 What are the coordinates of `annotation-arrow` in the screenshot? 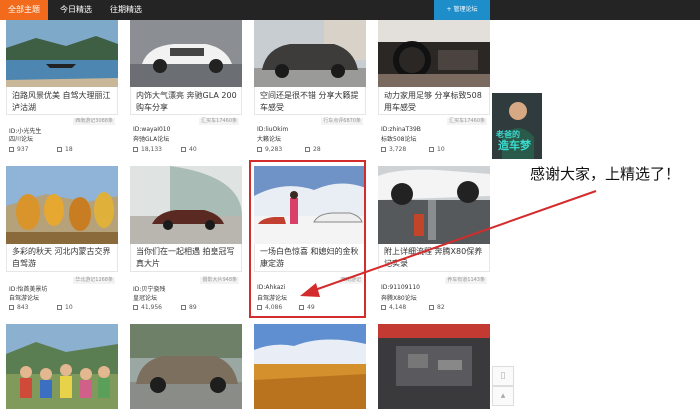 It's located at (448, 243).